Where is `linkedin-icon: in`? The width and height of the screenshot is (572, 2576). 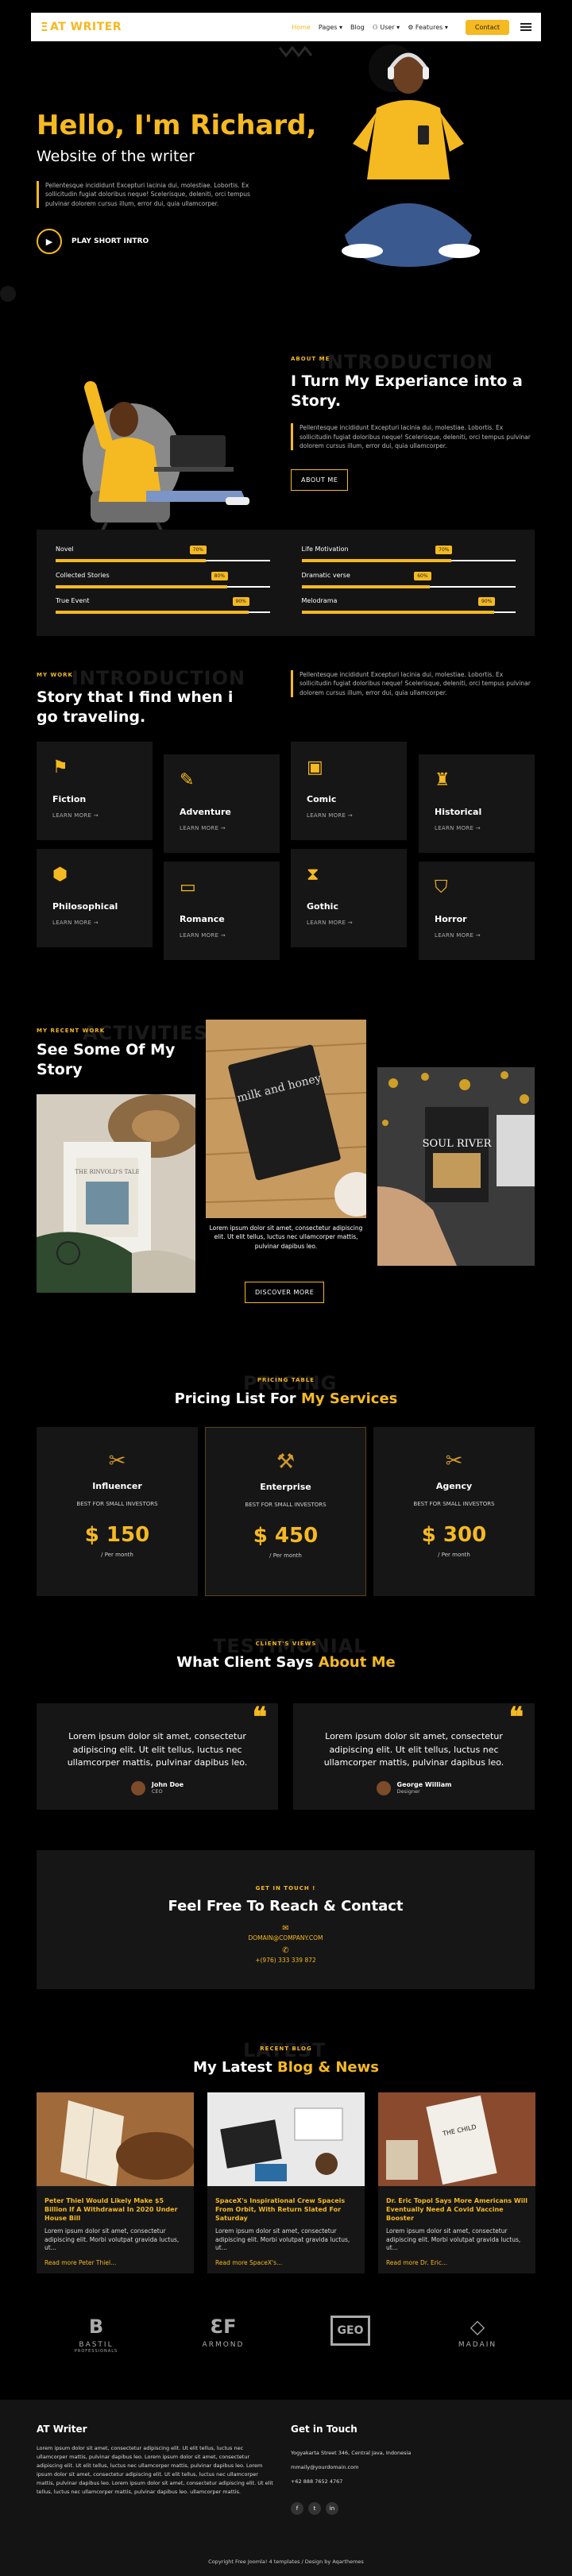
linkedin-icon: in is located at coordinates (332, 2508).